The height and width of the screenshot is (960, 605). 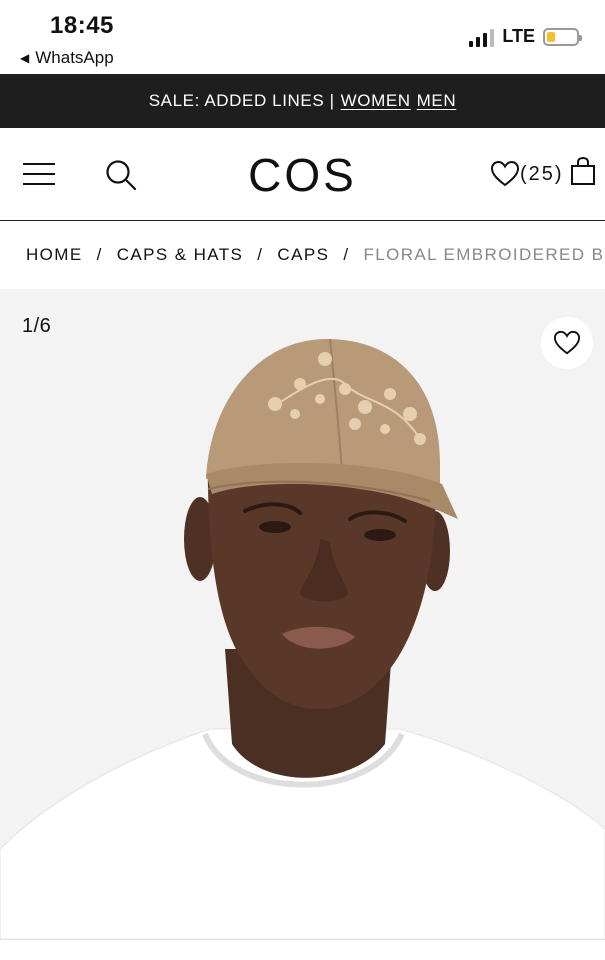 What do you see at coordinates (302, 949) in the screenshot?
I see `bottom-strip` at bounding box center [302, 949].